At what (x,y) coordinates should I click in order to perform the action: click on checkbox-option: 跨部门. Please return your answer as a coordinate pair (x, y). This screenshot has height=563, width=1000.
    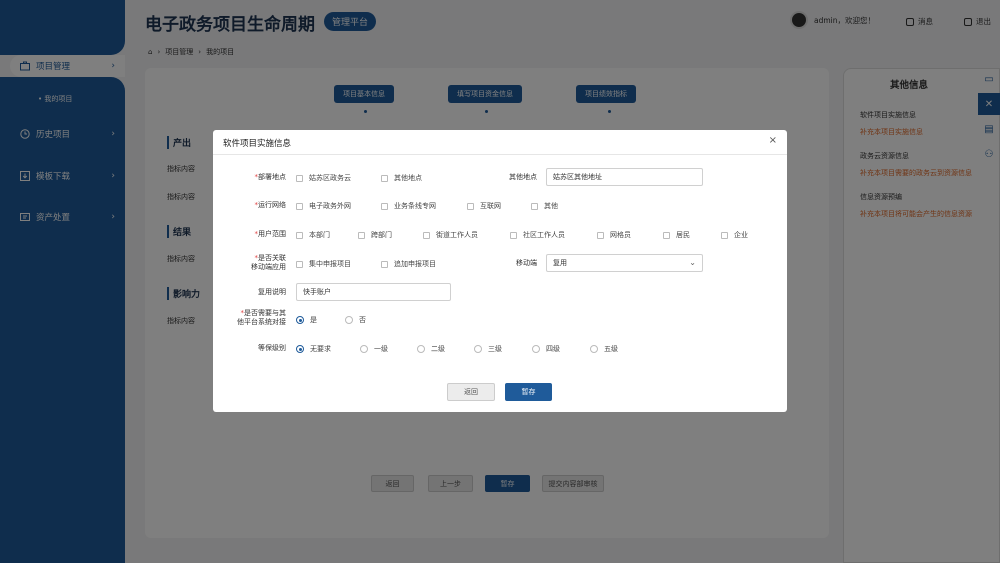
    Looking at the image, I should click on (375, 235).